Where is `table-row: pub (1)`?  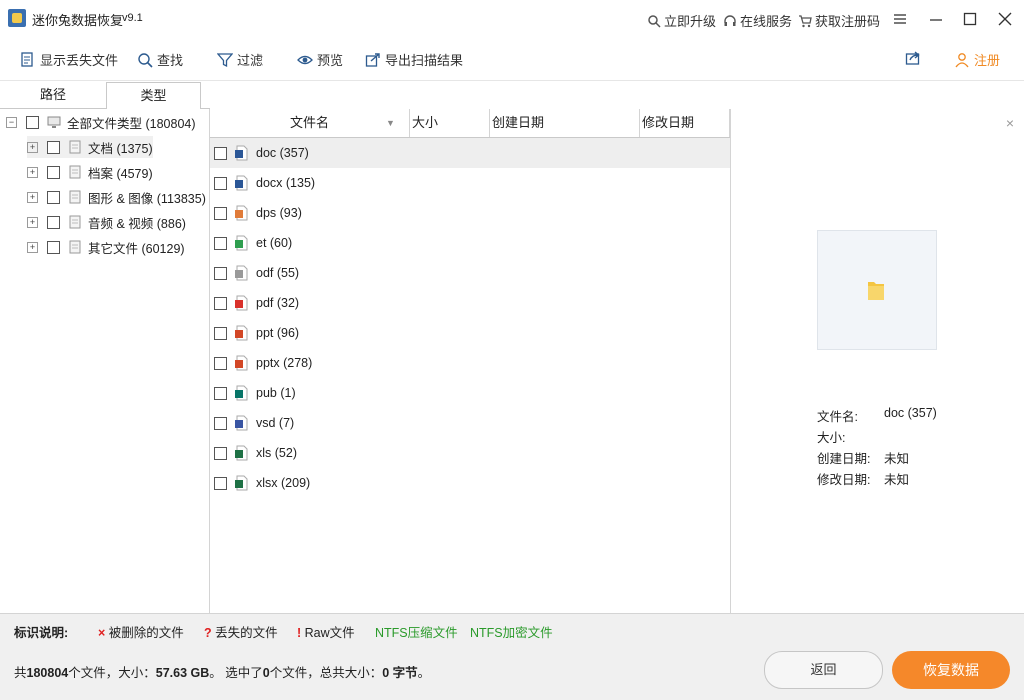 table-row: pub (1) is located at coordinates (470, 393).